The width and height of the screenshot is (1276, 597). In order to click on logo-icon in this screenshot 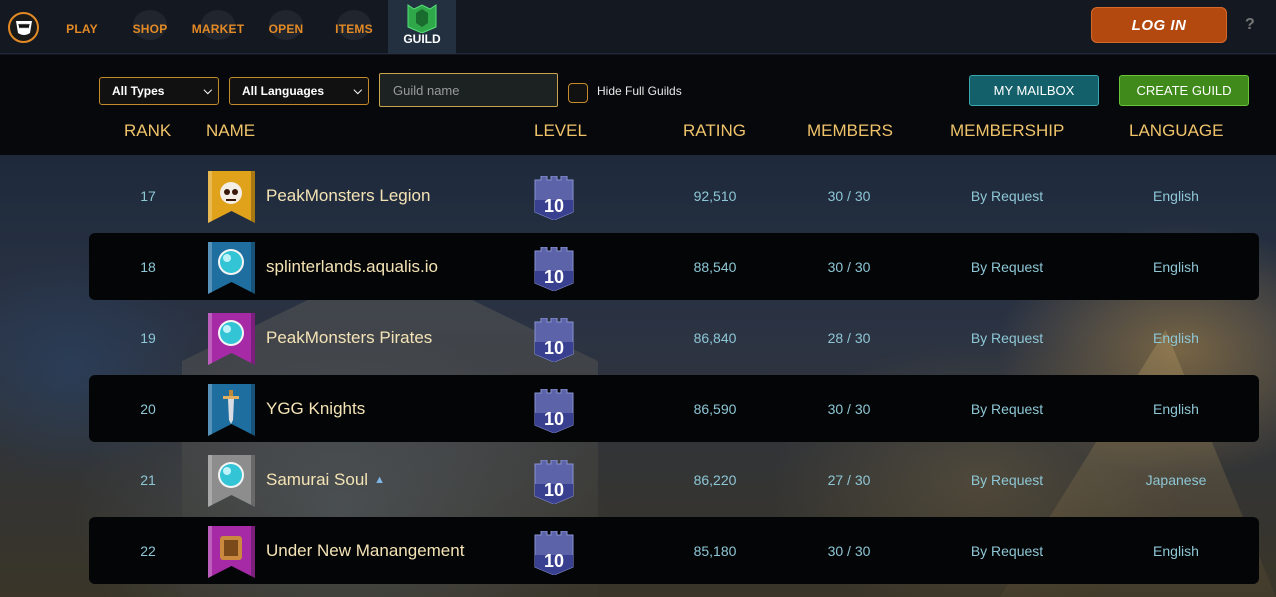, I will do `click(23, 27)`.